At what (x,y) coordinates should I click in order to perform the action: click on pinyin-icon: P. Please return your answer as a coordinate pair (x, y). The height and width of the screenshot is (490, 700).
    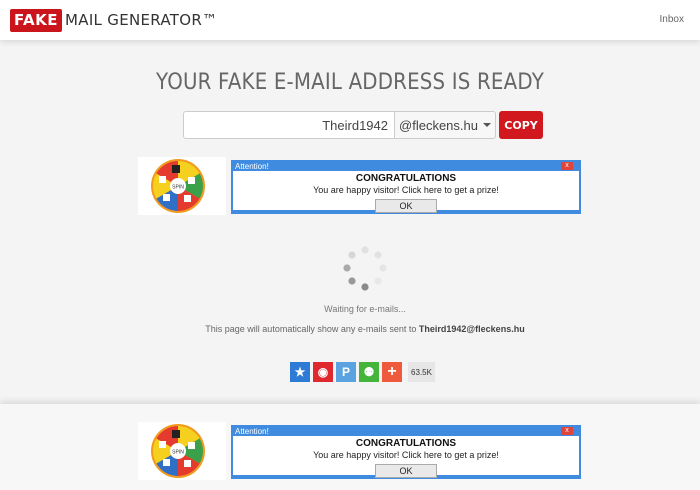
    Looking at the image, I should click on (346, 372).